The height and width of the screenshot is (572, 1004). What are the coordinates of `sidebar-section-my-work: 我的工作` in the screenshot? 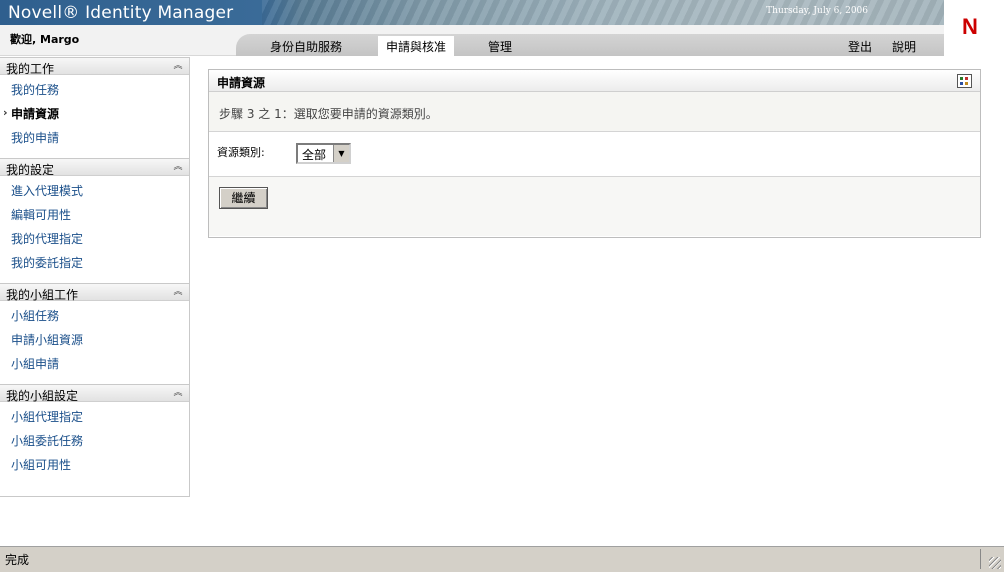 It's located at (94, 66).